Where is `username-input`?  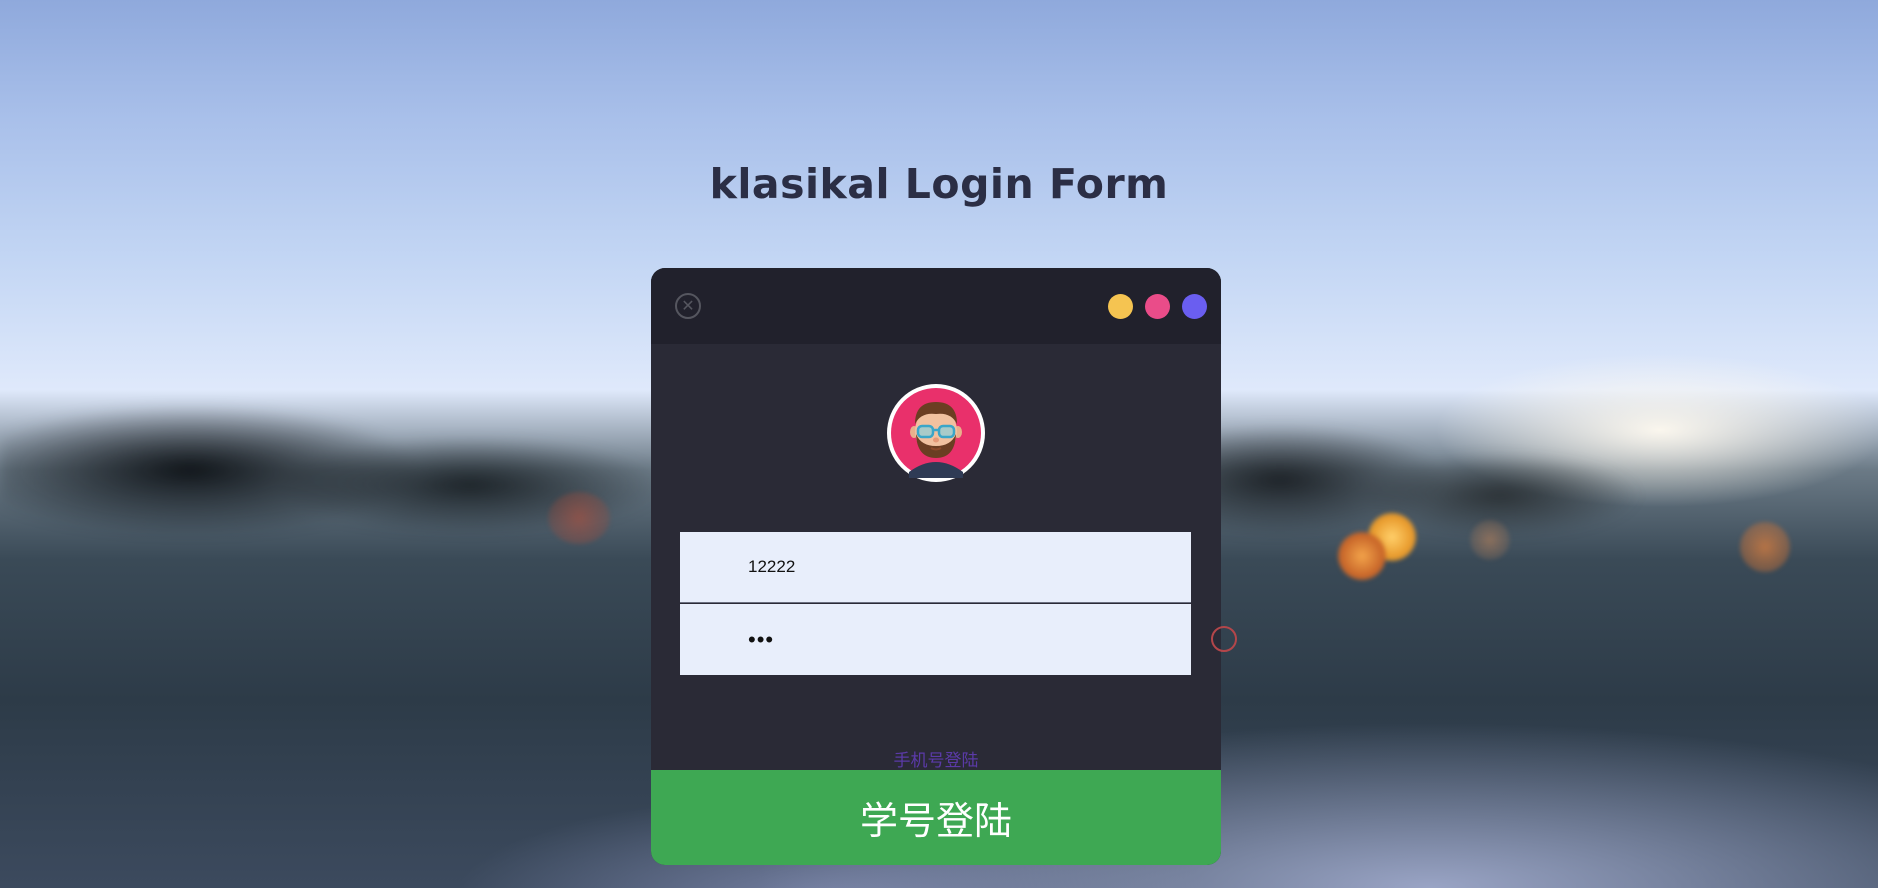
username-input is located at coordinates (935, 567).